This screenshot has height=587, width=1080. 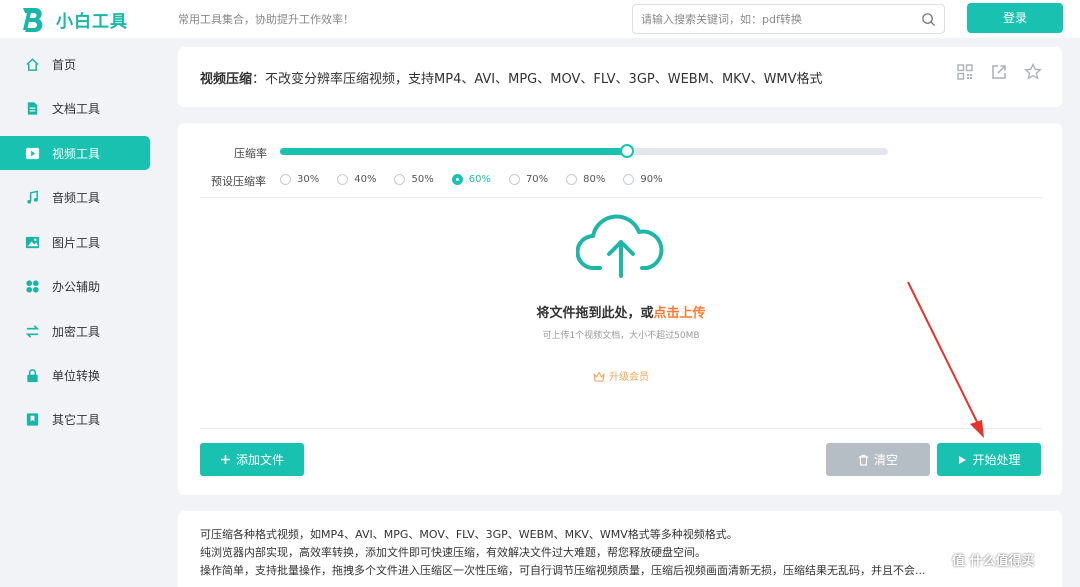 What do you see at coordinates (32, 242) in the screenshot?
I see `image-icon` at bounding box center [32, 242].